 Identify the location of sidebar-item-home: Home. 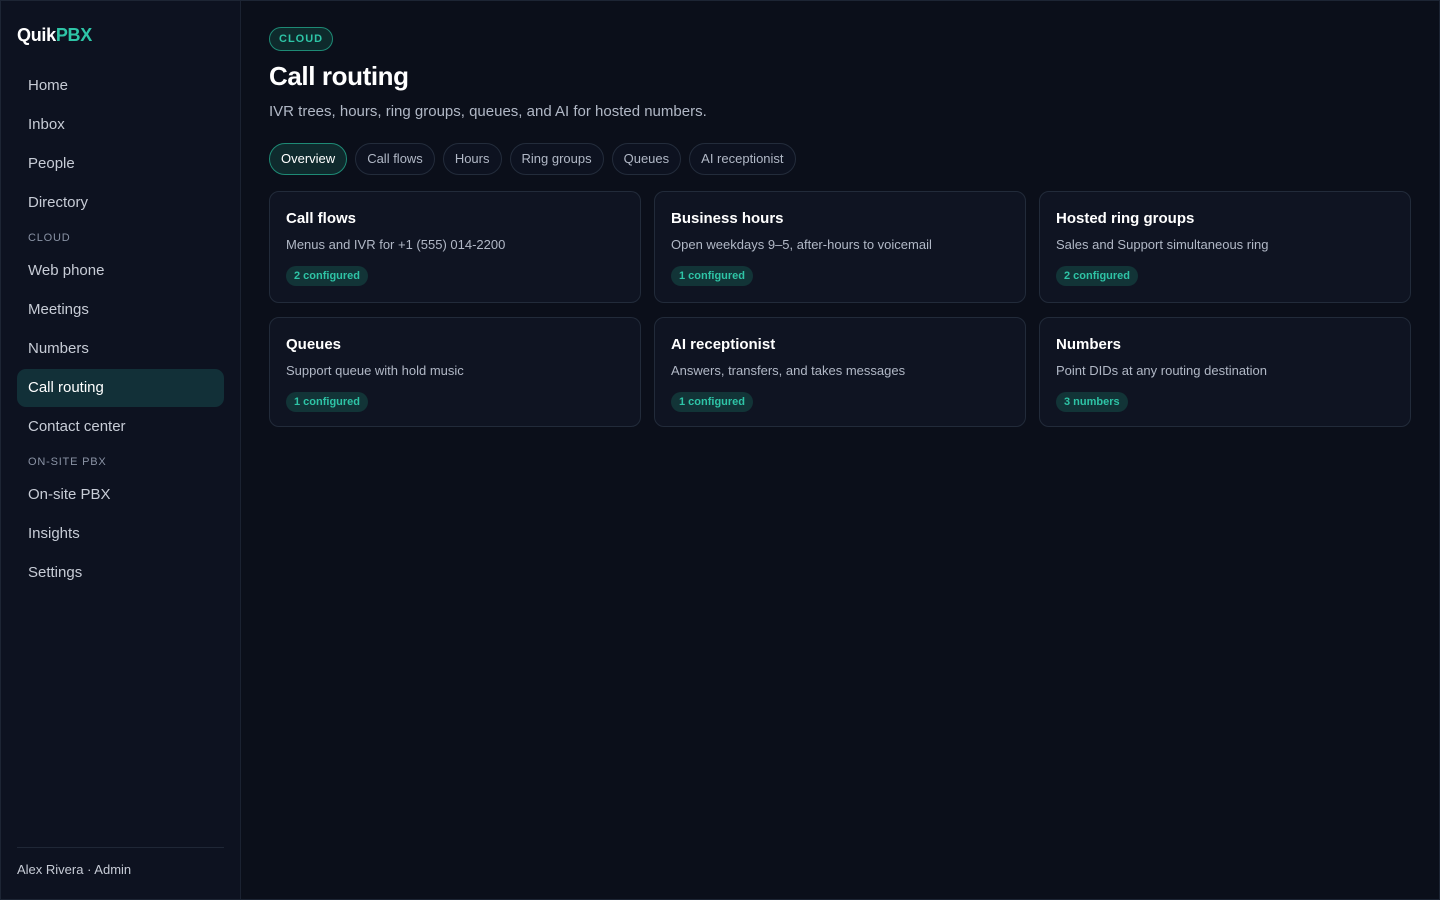
(120, 86).